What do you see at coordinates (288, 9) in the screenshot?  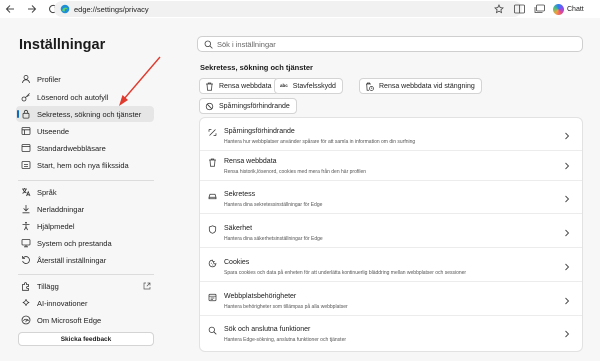 I see `address-bar: edge://settings/privacy` at bounding box center [288, 9].